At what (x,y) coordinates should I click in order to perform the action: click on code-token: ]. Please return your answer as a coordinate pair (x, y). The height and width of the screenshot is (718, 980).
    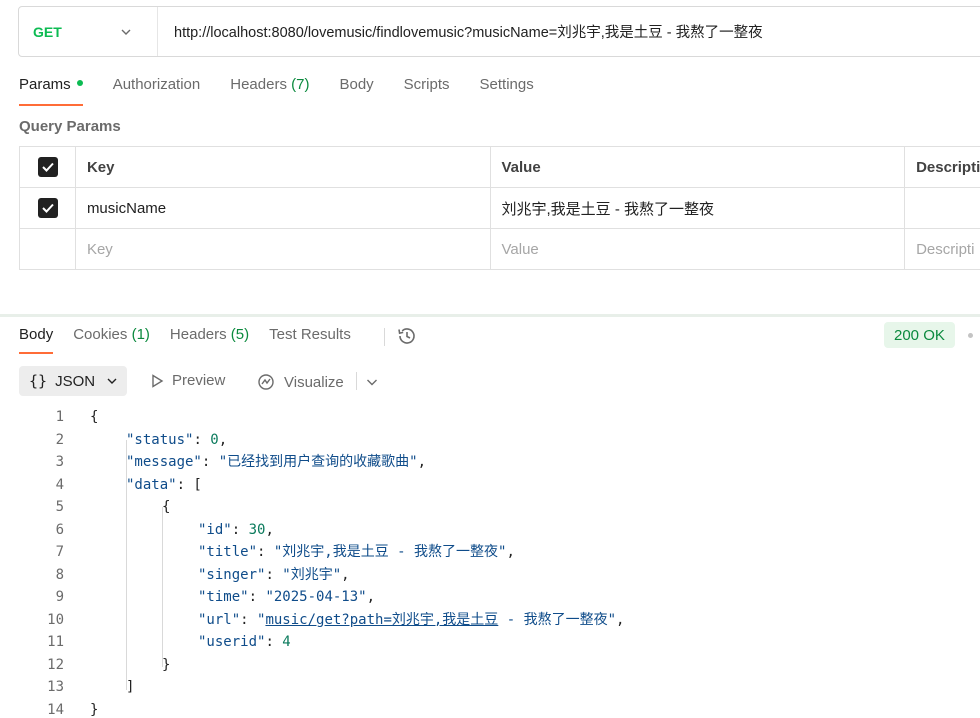
    Looking at the image, I should click on (130, 687).